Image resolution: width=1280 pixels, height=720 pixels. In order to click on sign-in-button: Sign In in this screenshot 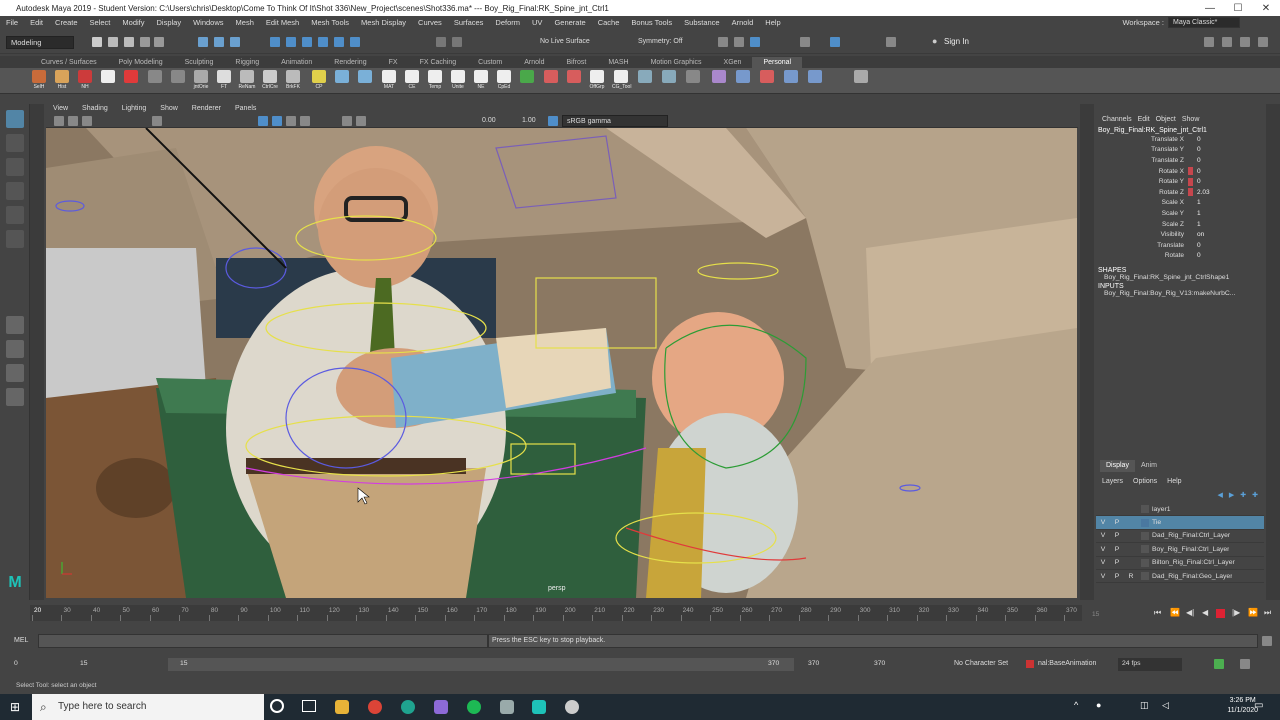, I will do `click(956, 41)`.